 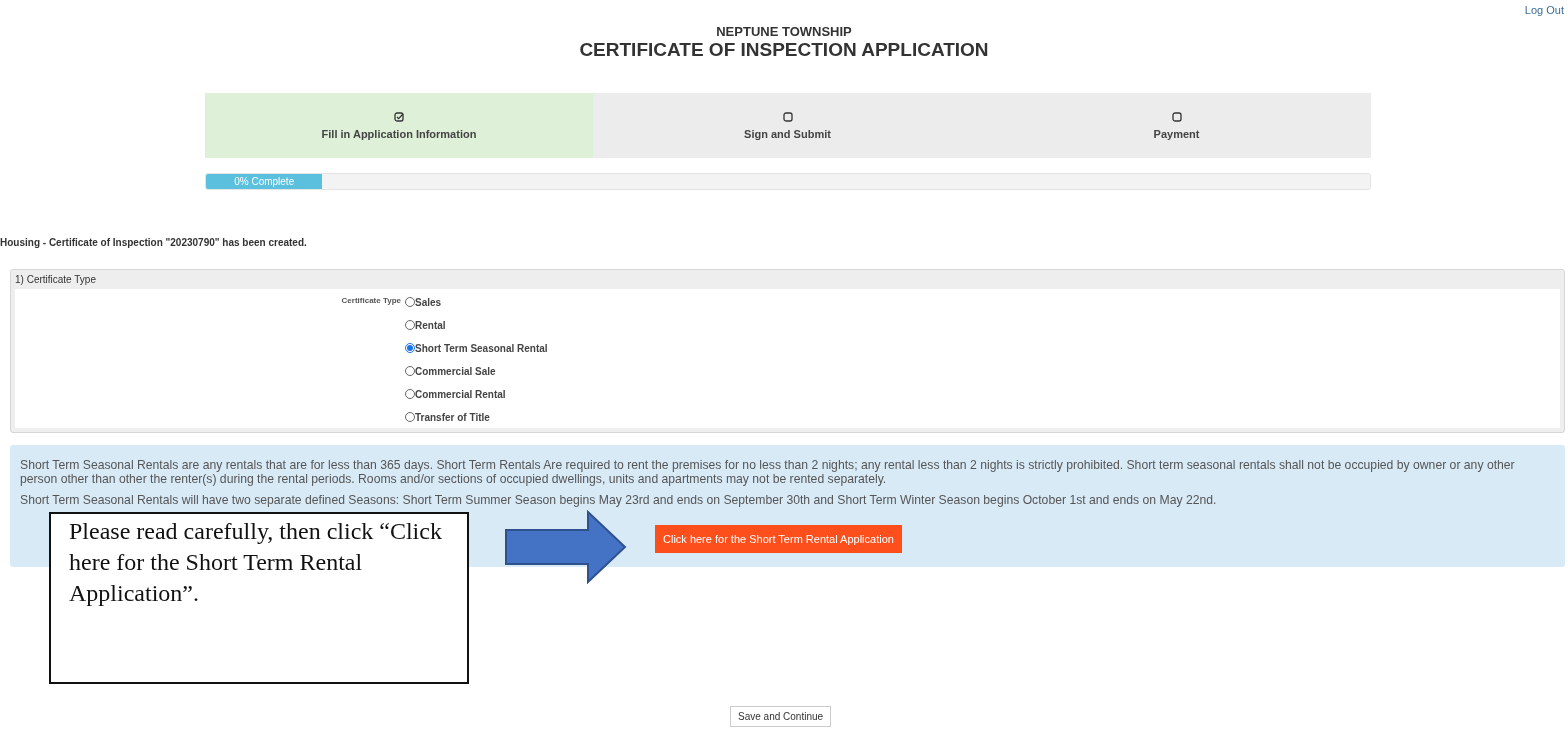 What do you see at coordinates (982, 325) in the screenshot?
I see `radio-option: Rental` at bounding box center [982, 325].